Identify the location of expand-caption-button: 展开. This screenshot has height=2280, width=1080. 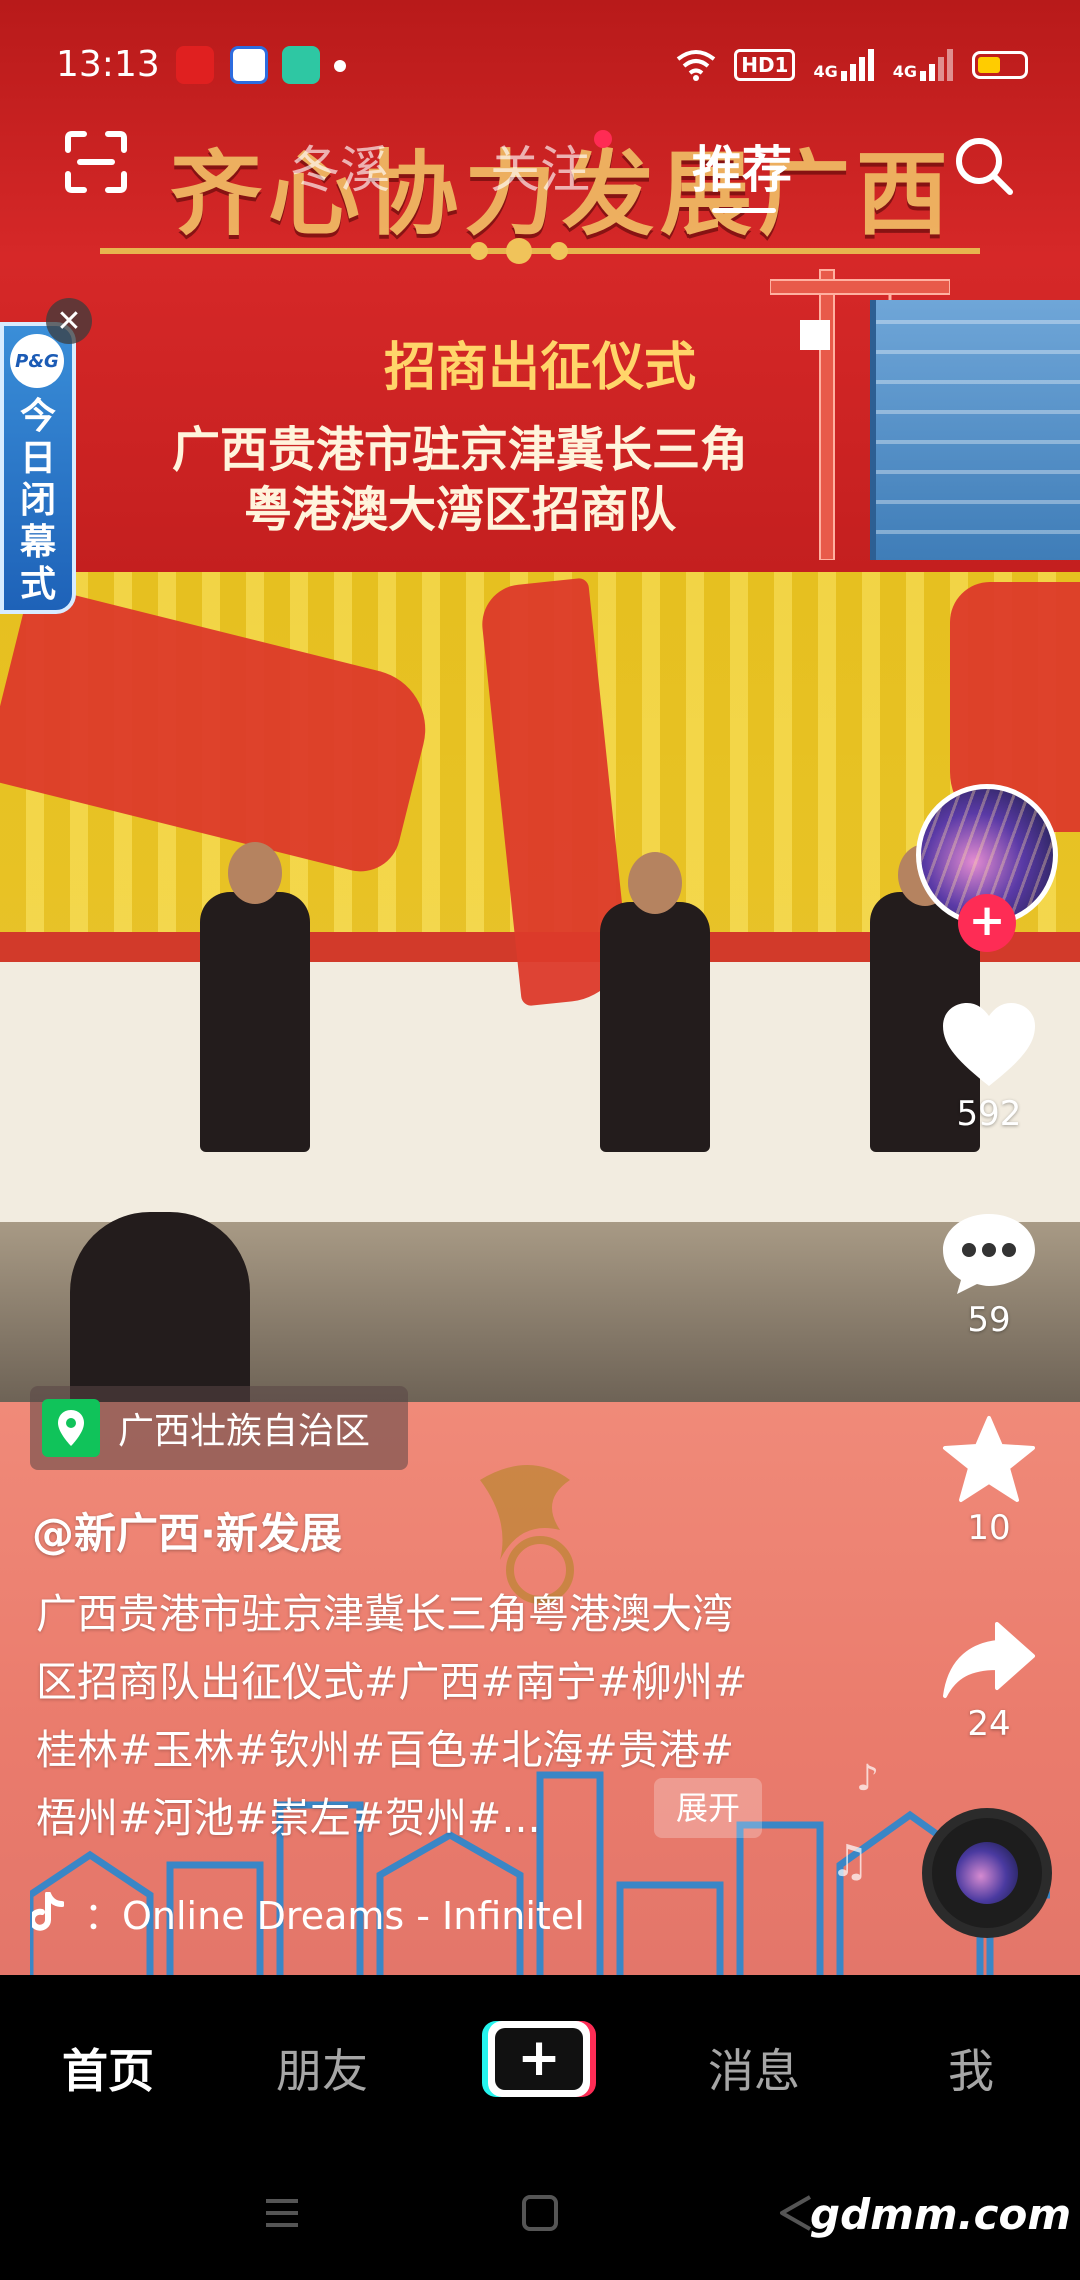
(708, 1808).